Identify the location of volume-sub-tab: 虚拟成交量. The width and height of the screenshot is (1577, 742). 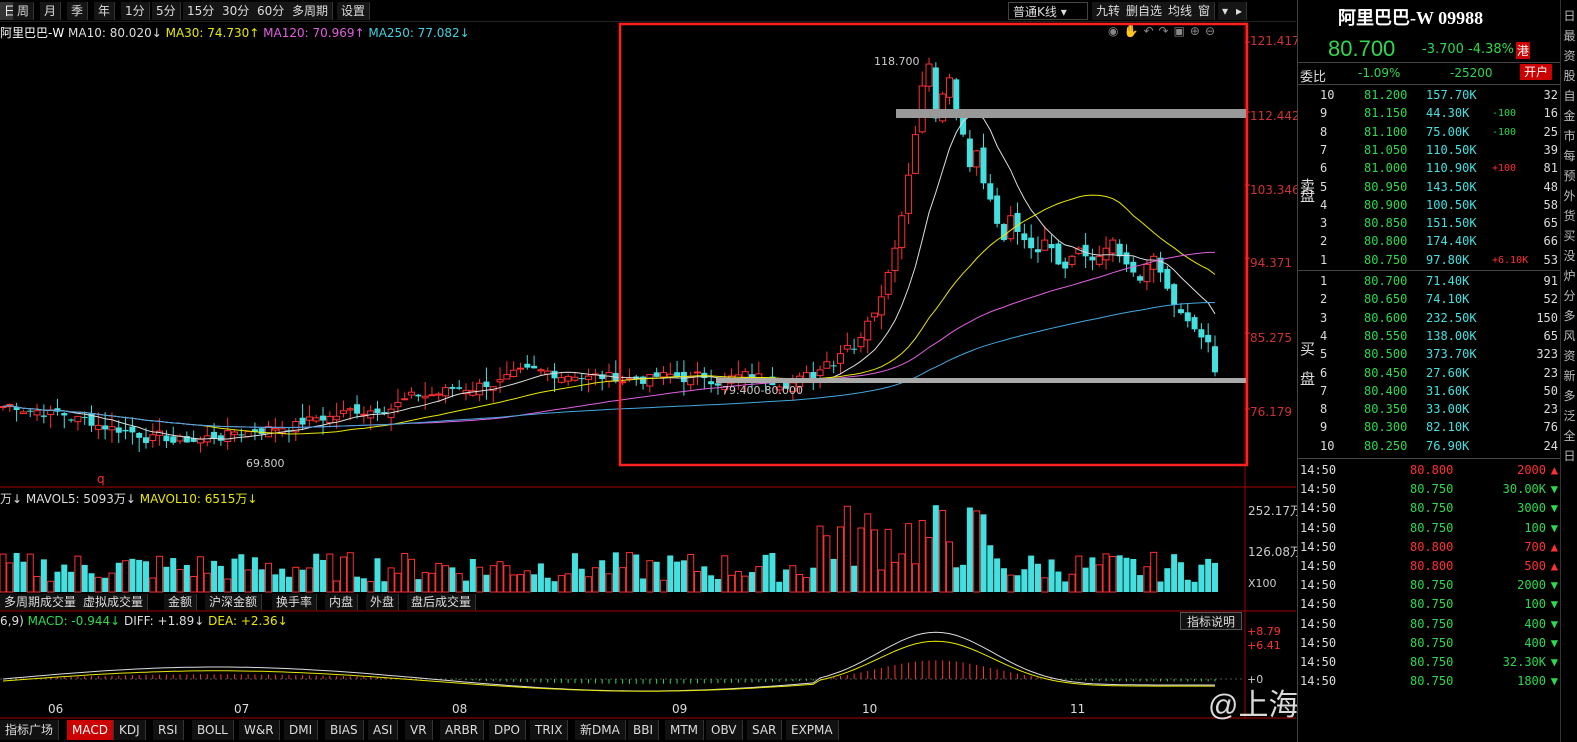
(114, 602).